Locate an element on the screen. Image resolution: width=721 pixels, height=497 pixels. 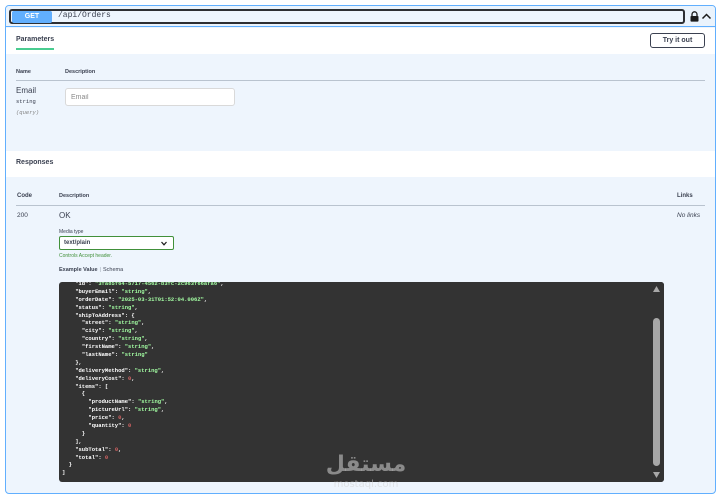
email-field is located at coordinates (150, 97).